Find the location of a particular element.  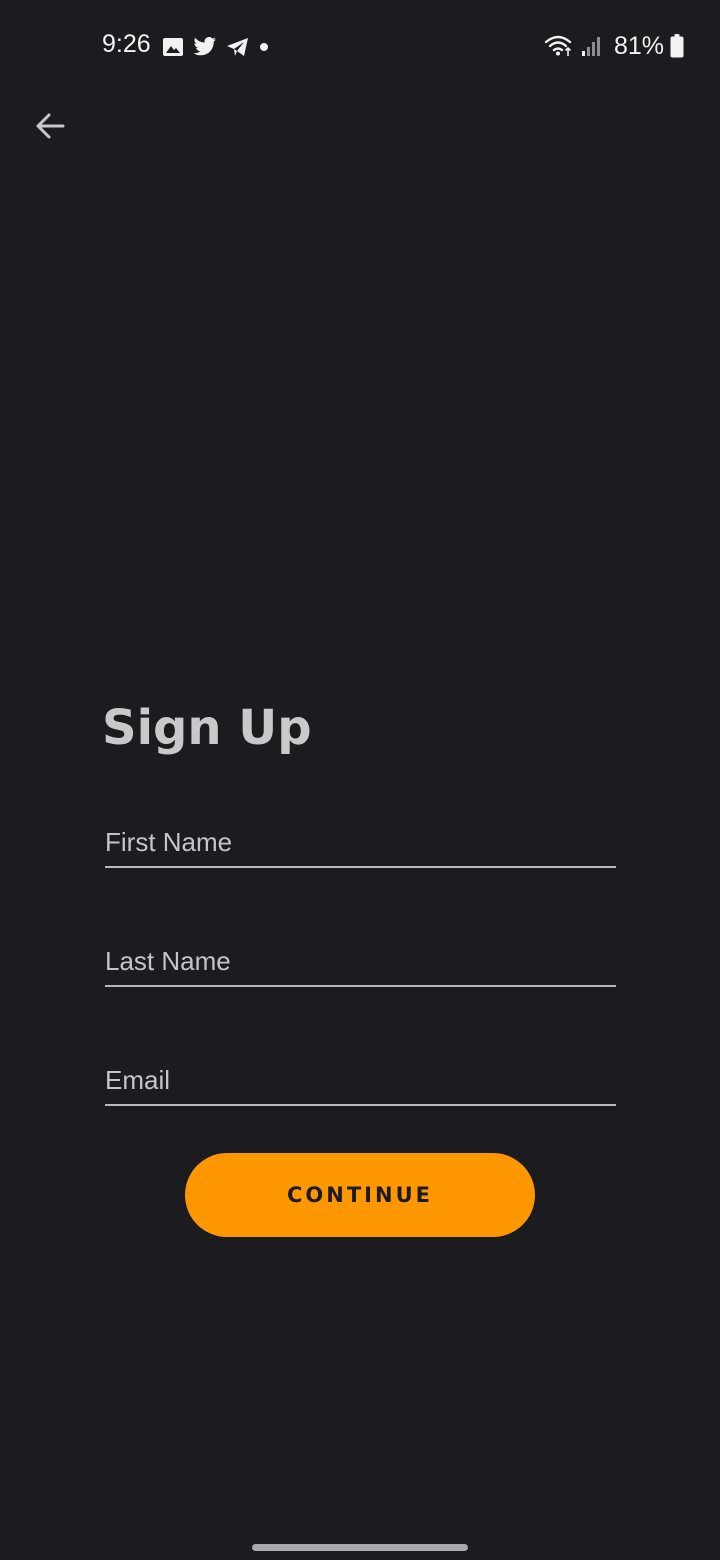

wifi-icon is located at coordinates (558, 45).